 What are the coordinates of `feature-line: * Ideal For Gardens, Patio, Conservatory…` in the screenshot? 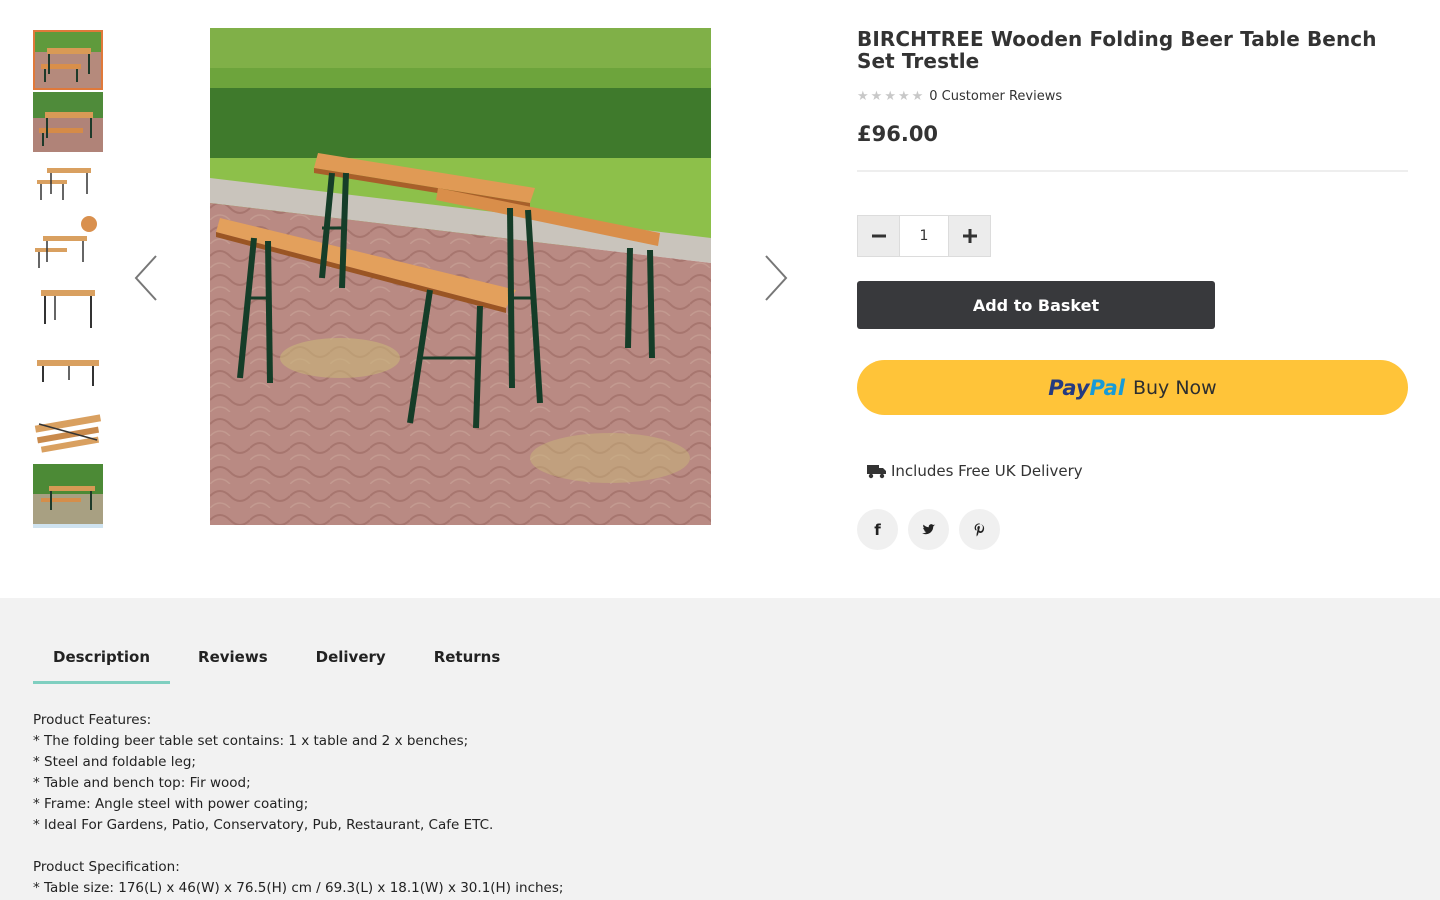 It's located at (263, 825).